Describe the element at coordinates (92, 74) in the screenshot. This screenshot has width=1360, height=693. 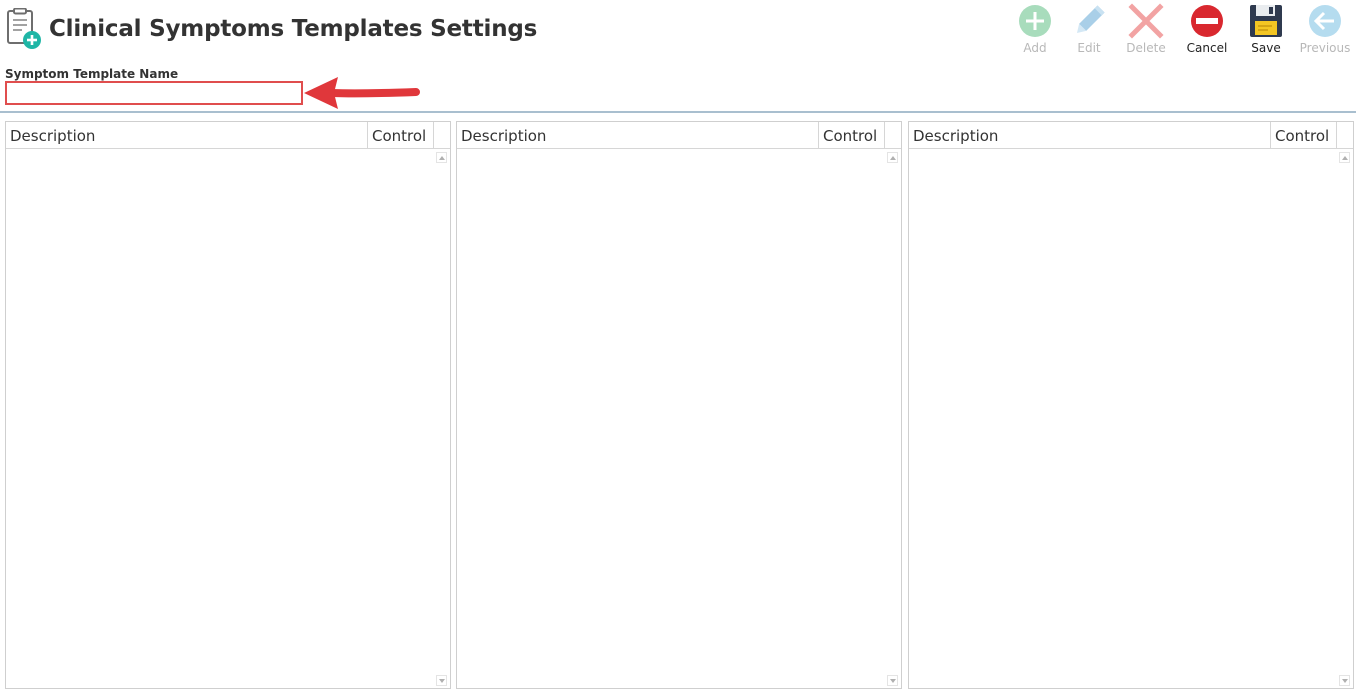
I see `symptom-template-name-label: Symptom Template Name` at that location.